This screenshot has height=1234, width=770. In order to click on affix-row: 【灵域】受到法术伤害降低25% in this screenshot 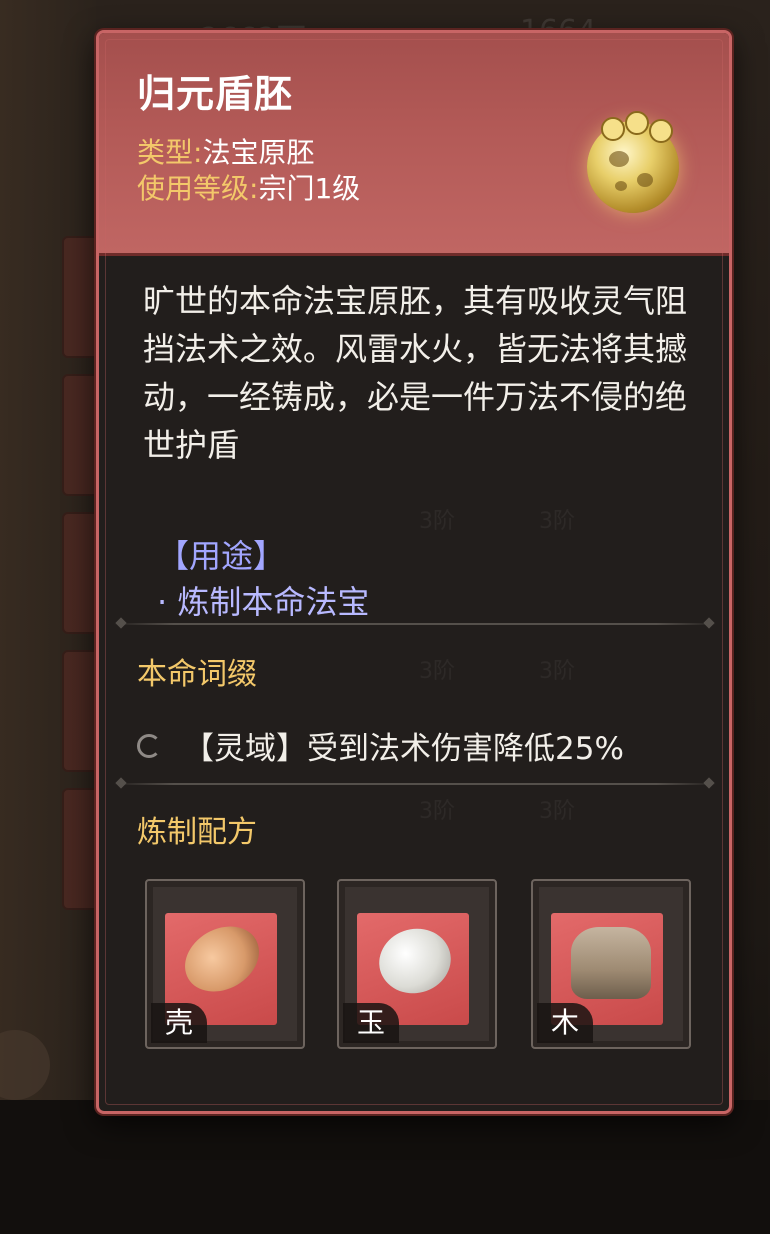, I will do `click(380, 745)`.